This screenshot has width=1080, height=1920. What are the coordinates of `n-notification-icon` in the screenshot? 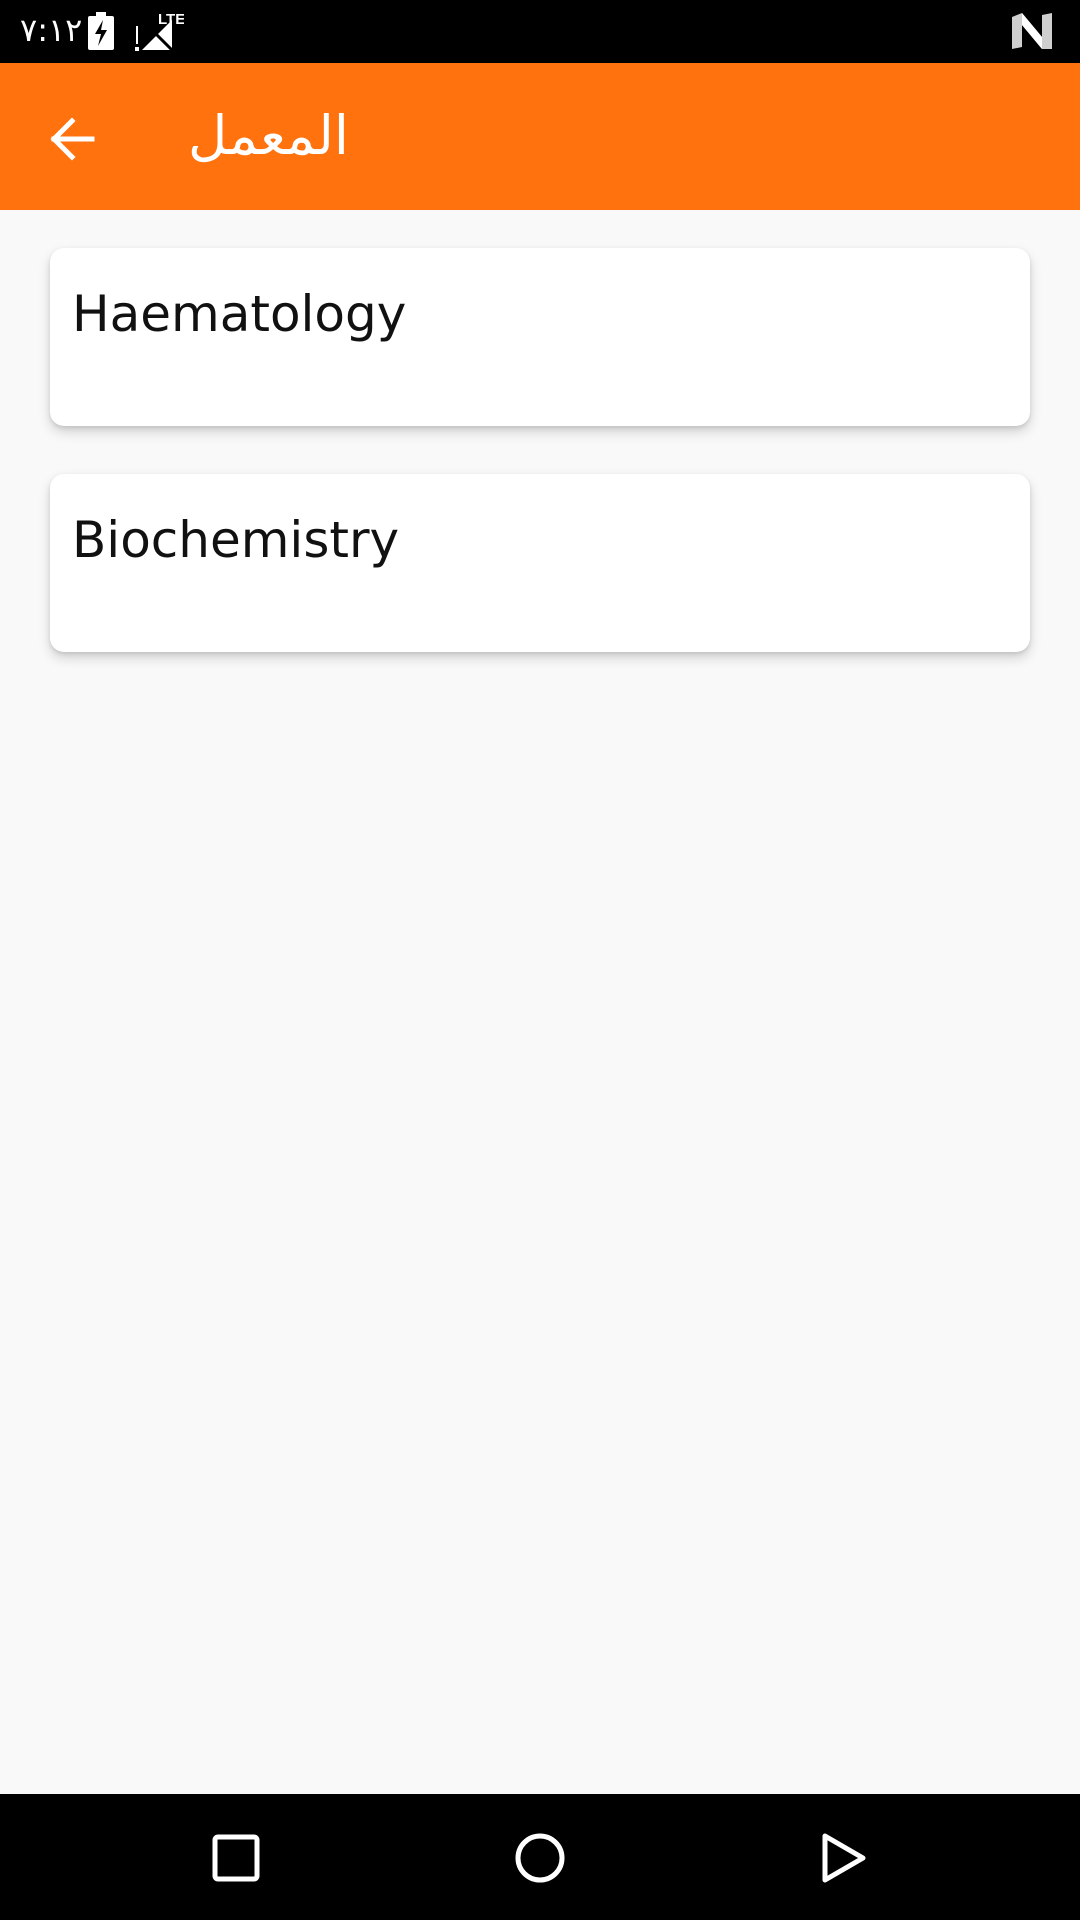 It's located at (1032, 31).